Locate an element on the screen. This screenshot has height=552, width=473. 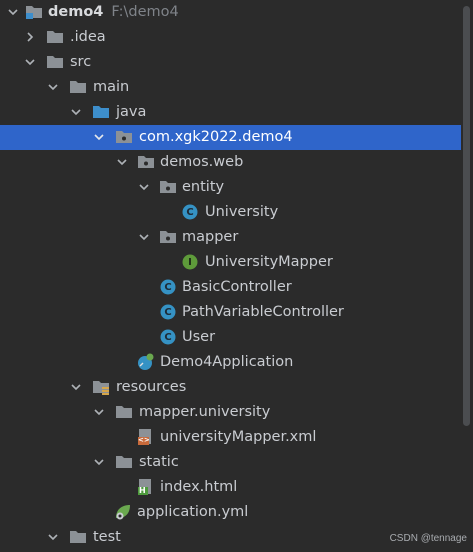
xml-badge: <> is located at coordinates (144, 440).